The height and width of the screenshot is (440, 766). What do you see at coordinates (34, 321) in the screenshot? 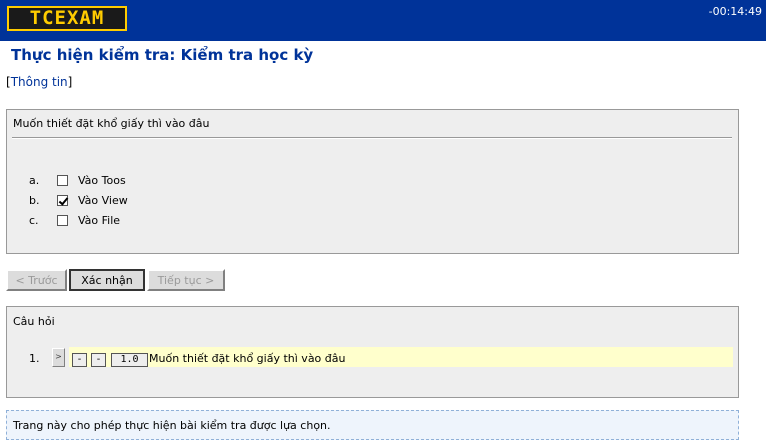
I see `question-list-title: Câu hỏi` at bounding box center [34, 321].